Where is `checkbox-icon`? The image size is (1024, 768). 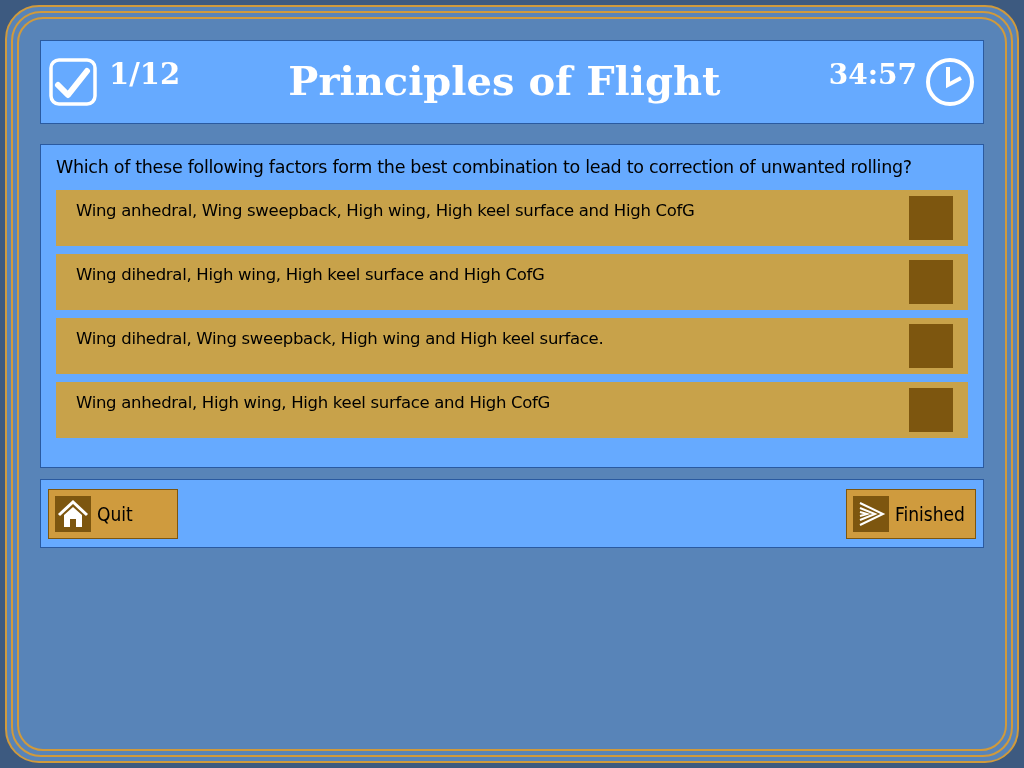
checkbox-icon is located at coordinates (73, 82).